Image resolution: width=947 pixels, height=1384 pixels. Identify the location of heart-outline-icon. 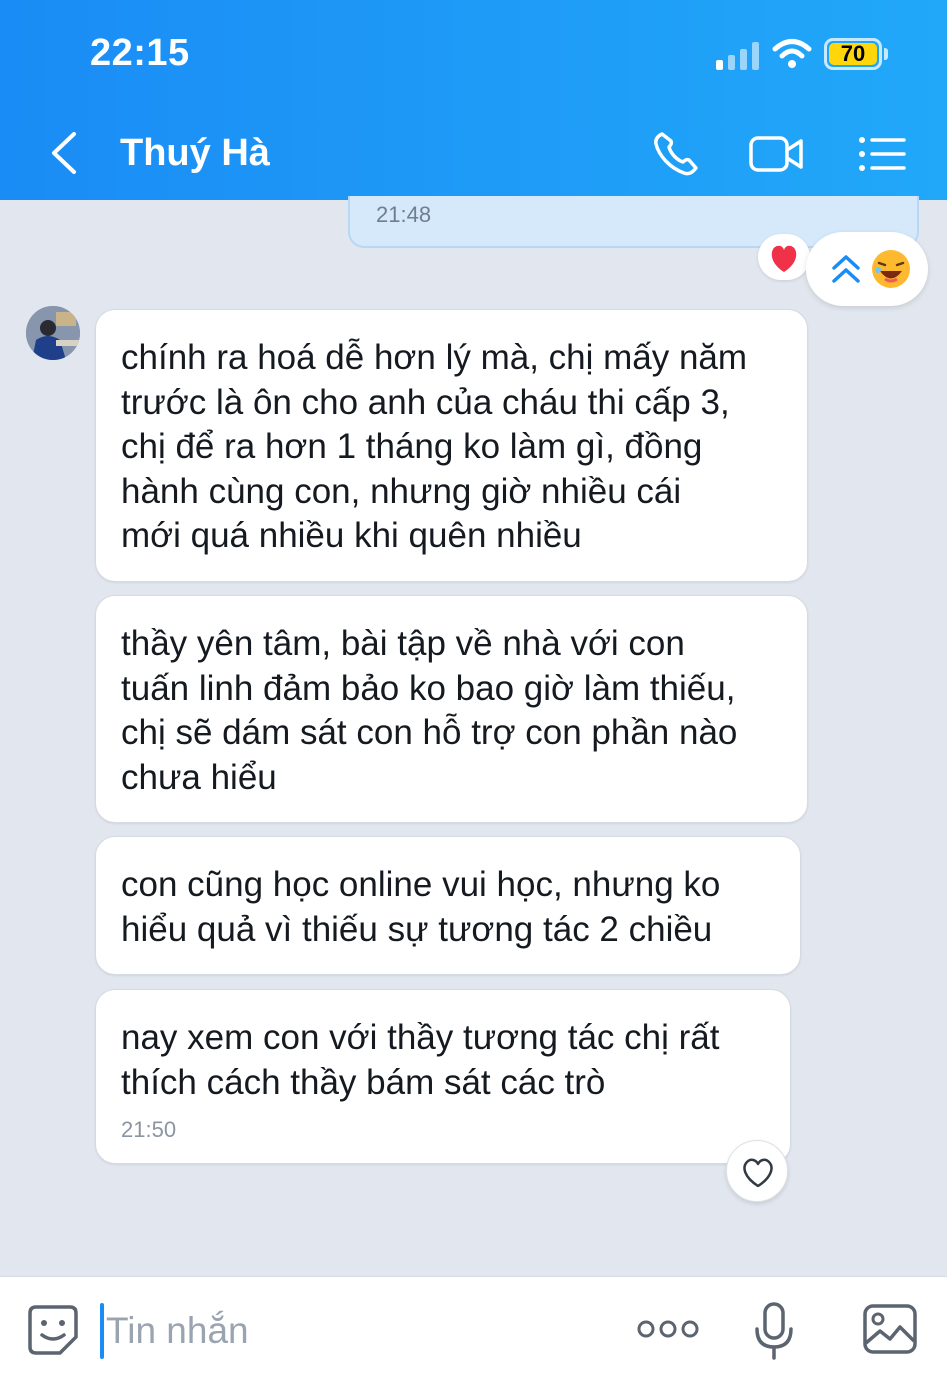
(758, 1173).